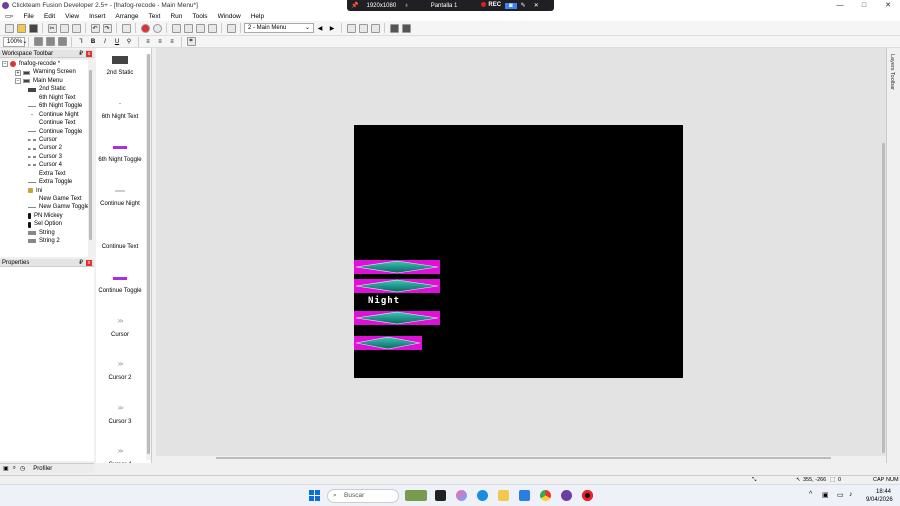 Image resolution: width=900 pixels, height=506 pixels. Describe the element at coordinates (587, 495) in the screenshot. I see `recorder-taskbar-icon` at that location.